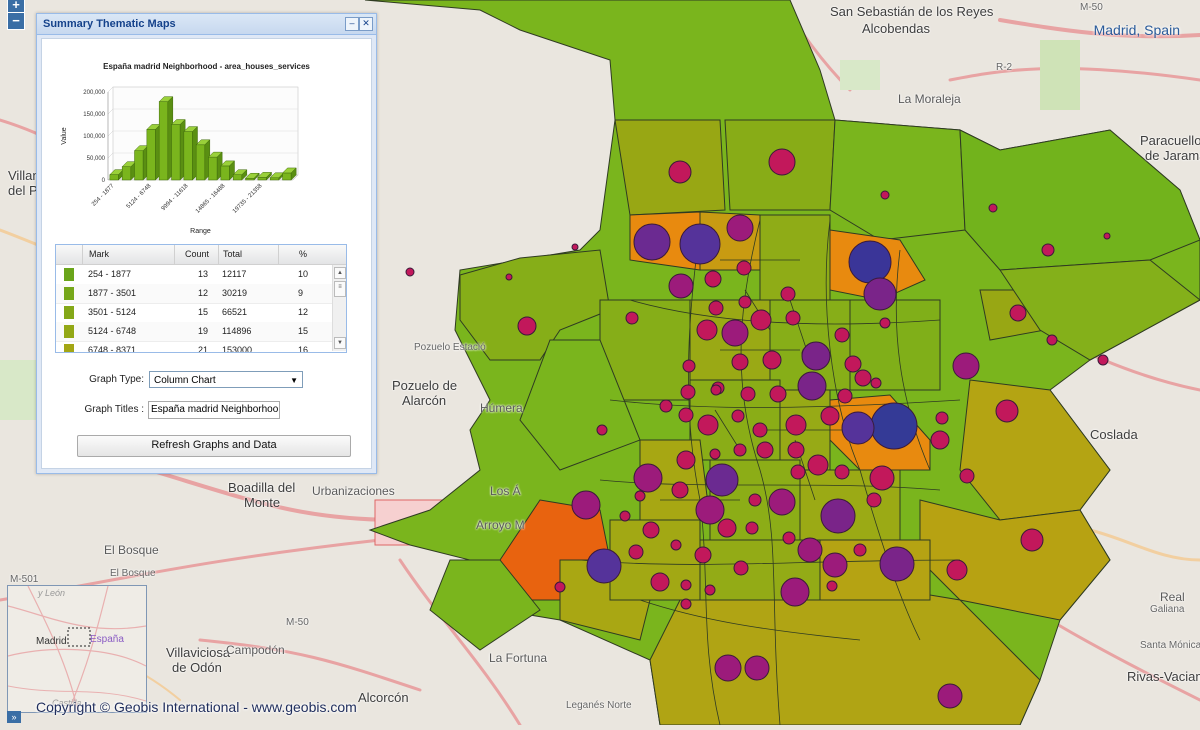  What do you see at coordinates (340, 343) in the screenshot?
I see `scroll-down-icon: ▼` at bounding box center [340, 343].